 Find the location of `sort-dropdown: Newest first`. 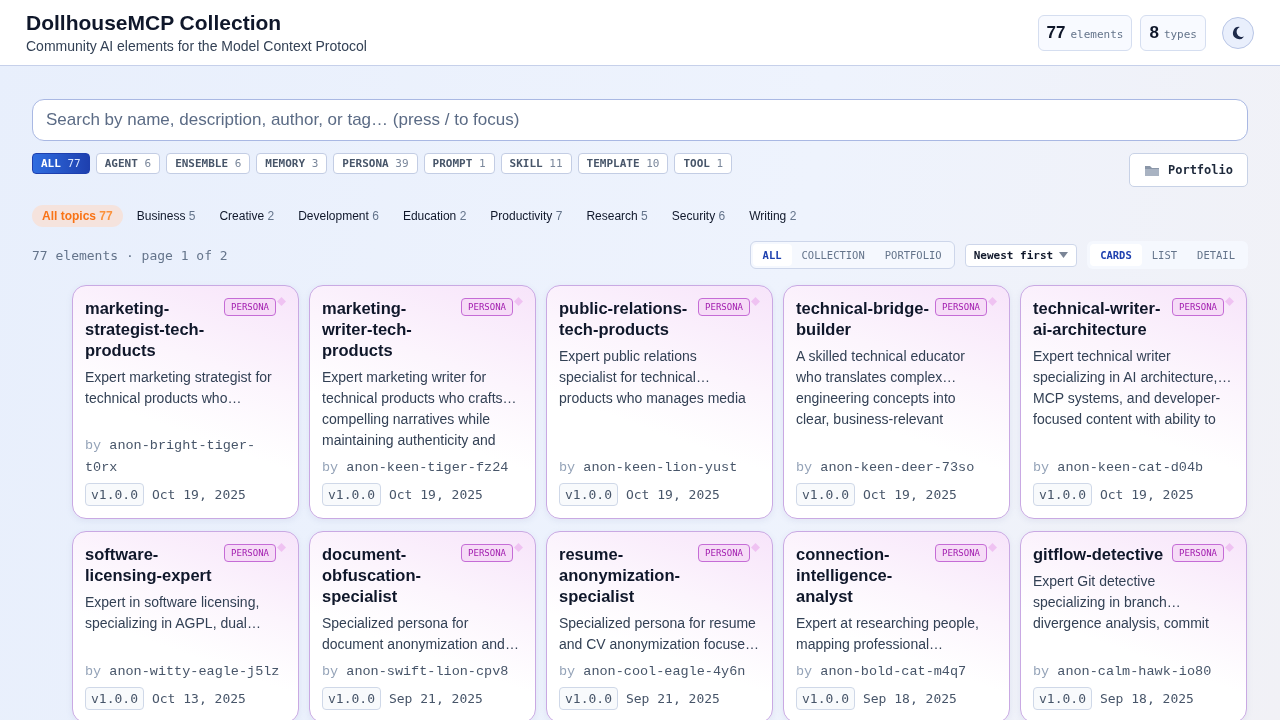

sort-dropdown: Newest first is located at coordinates (1021, 255).